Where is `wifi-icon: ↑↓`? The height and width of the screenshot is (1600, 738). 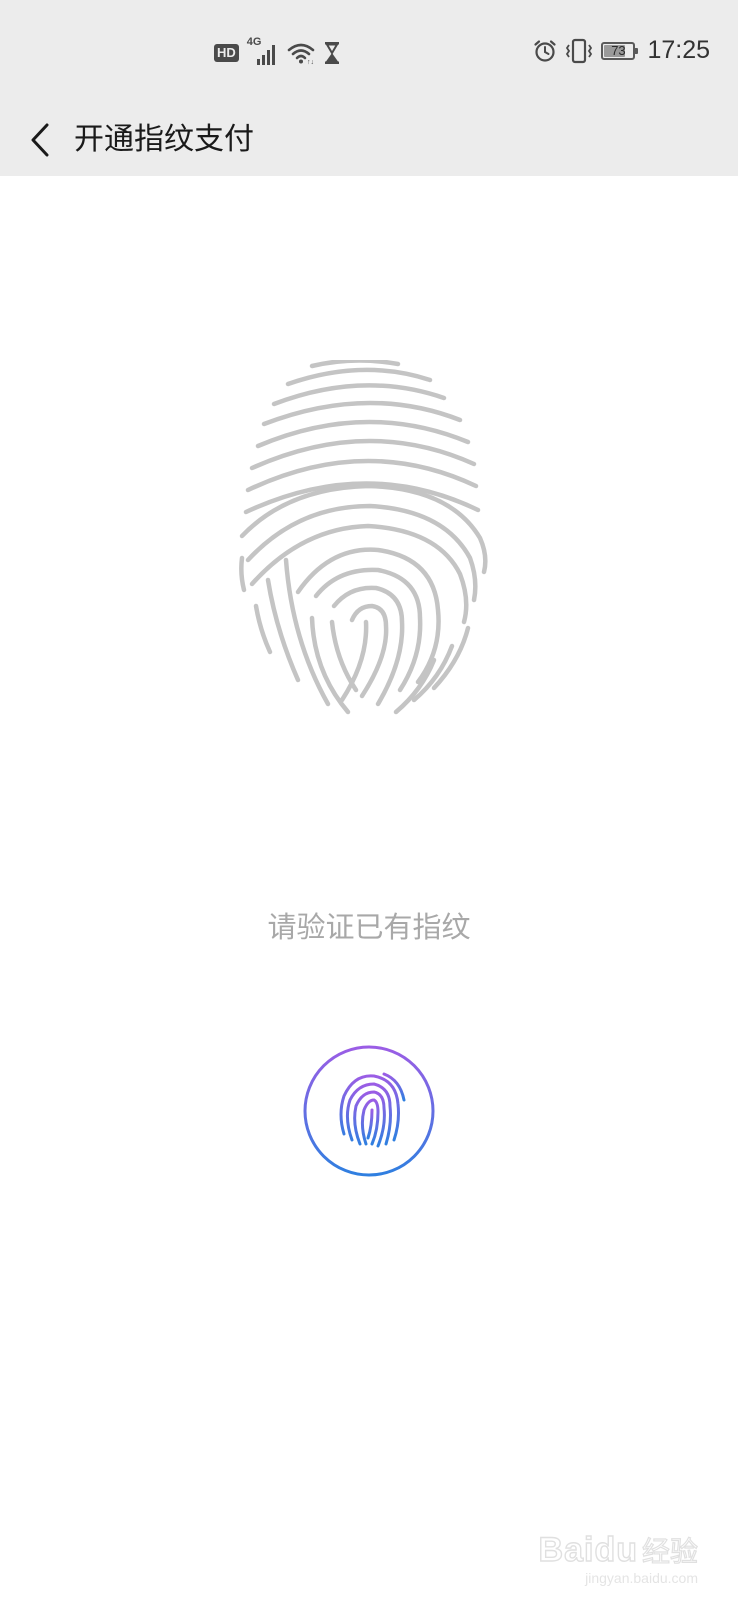 wifi-icon: ↑↓ is located at coordinates (301, 53).